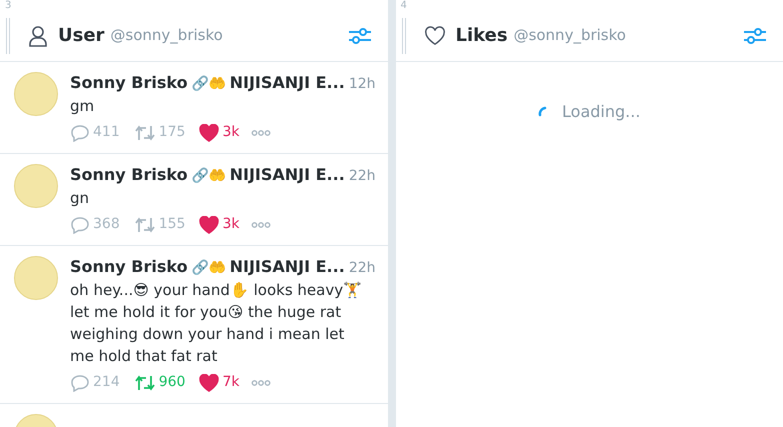  I want to click on like-button: 7k, so click(219, 382).